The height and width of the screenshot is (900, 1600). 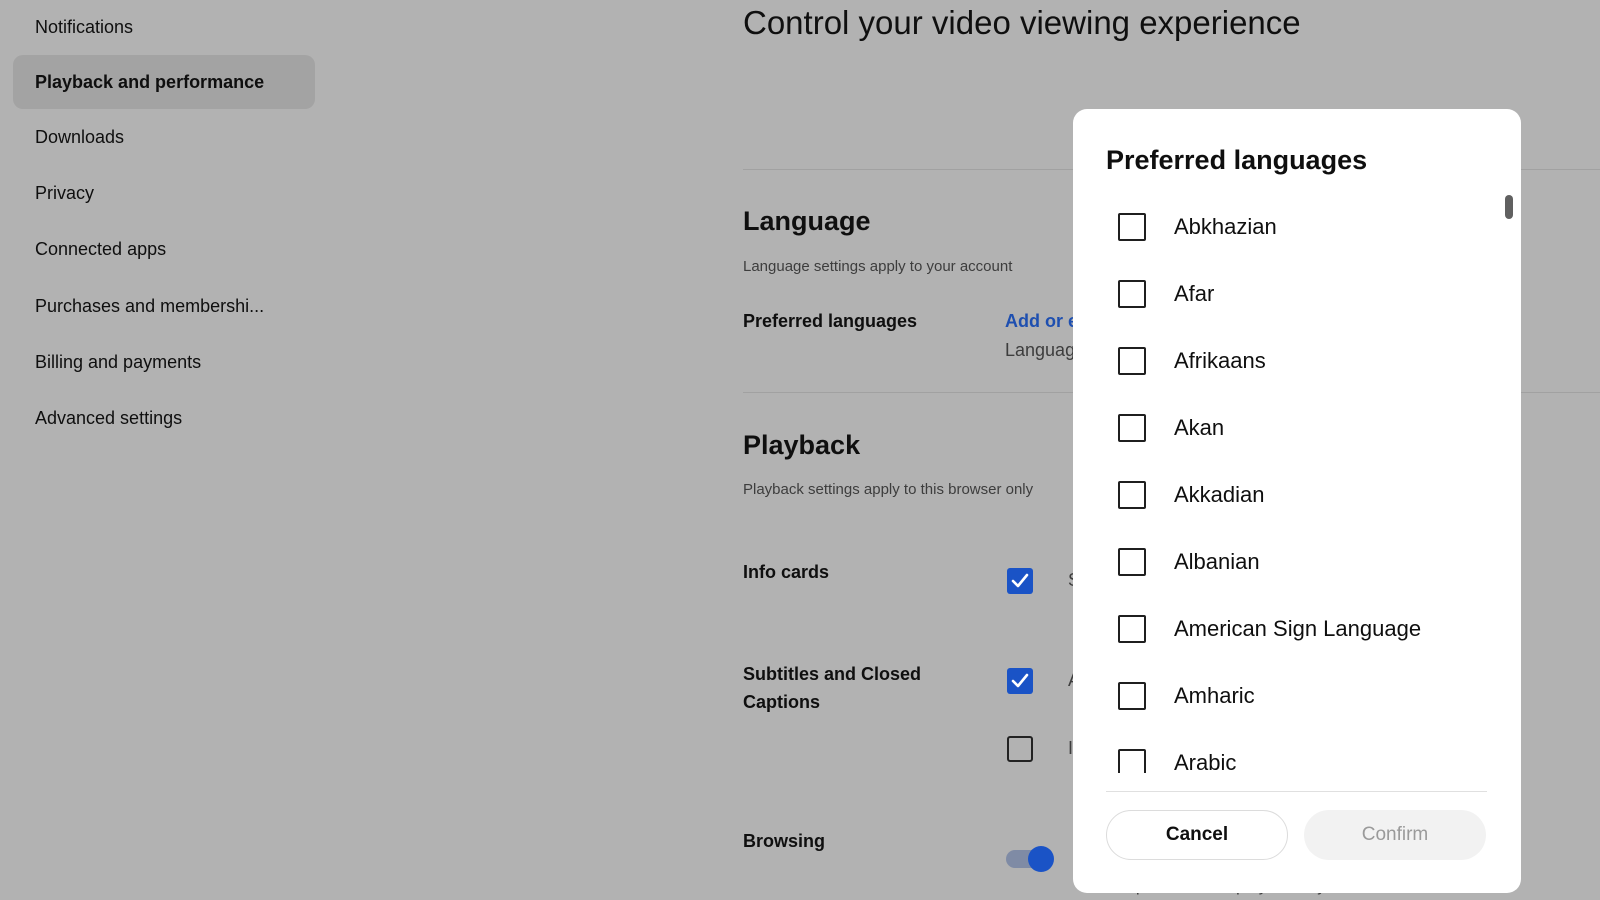 What do you see at coordinates (109, 417) in the screenshot?
I see `sidebar-item-label: Advanced settings` at bounding box center [109, 417].